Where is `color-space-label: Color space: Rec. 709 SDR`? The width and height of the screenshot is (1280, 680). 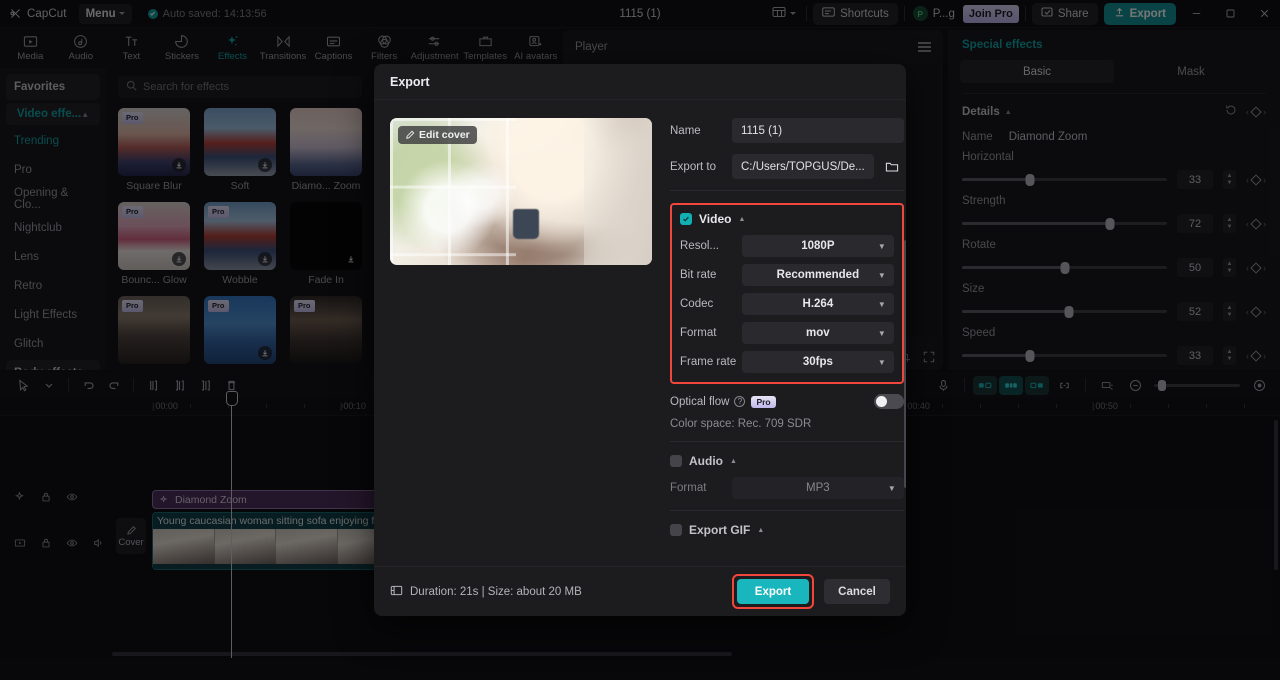
color-space-label: Color space: Rec. 709 SDR is located at coordinates (741, 424).